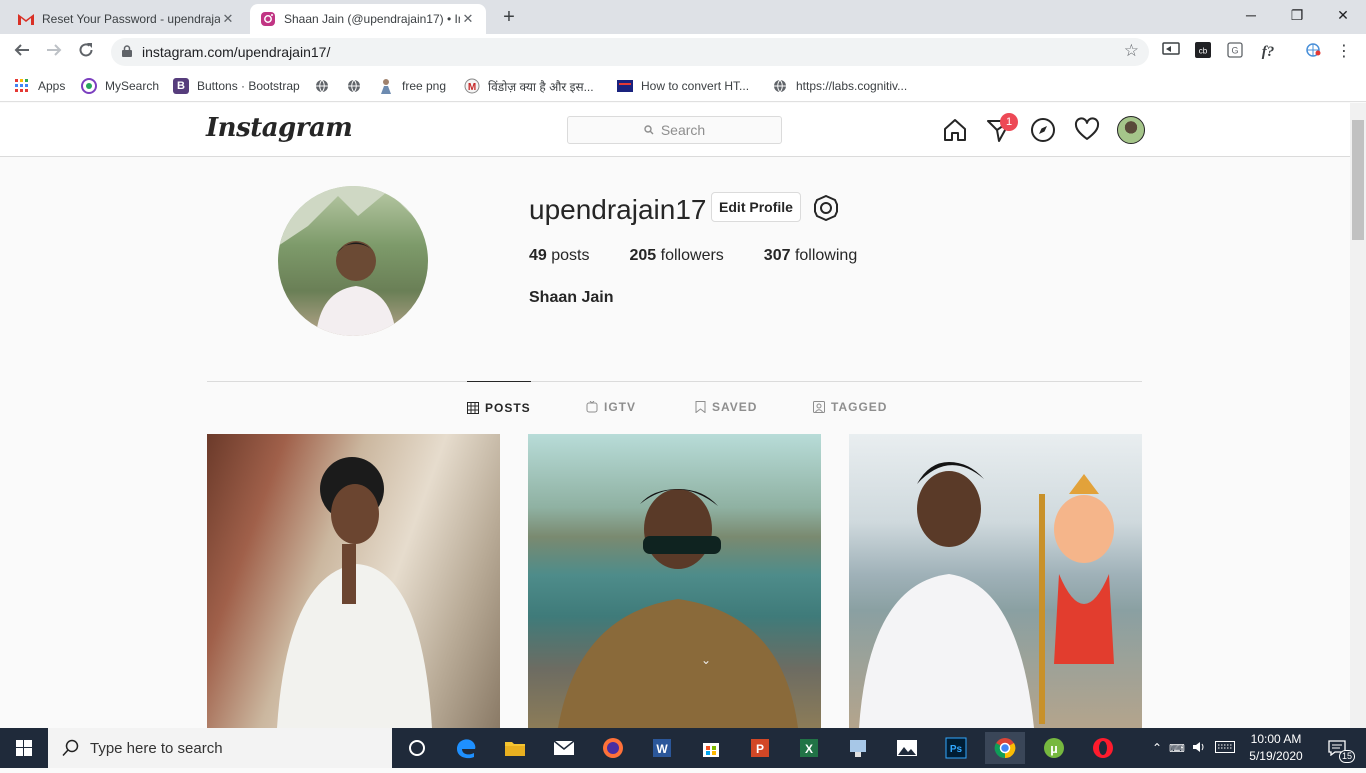  What do you see at coordinates (509, 17) in the screenshot?
I see `new-tab-button: +` at bounding box center [509, 17].